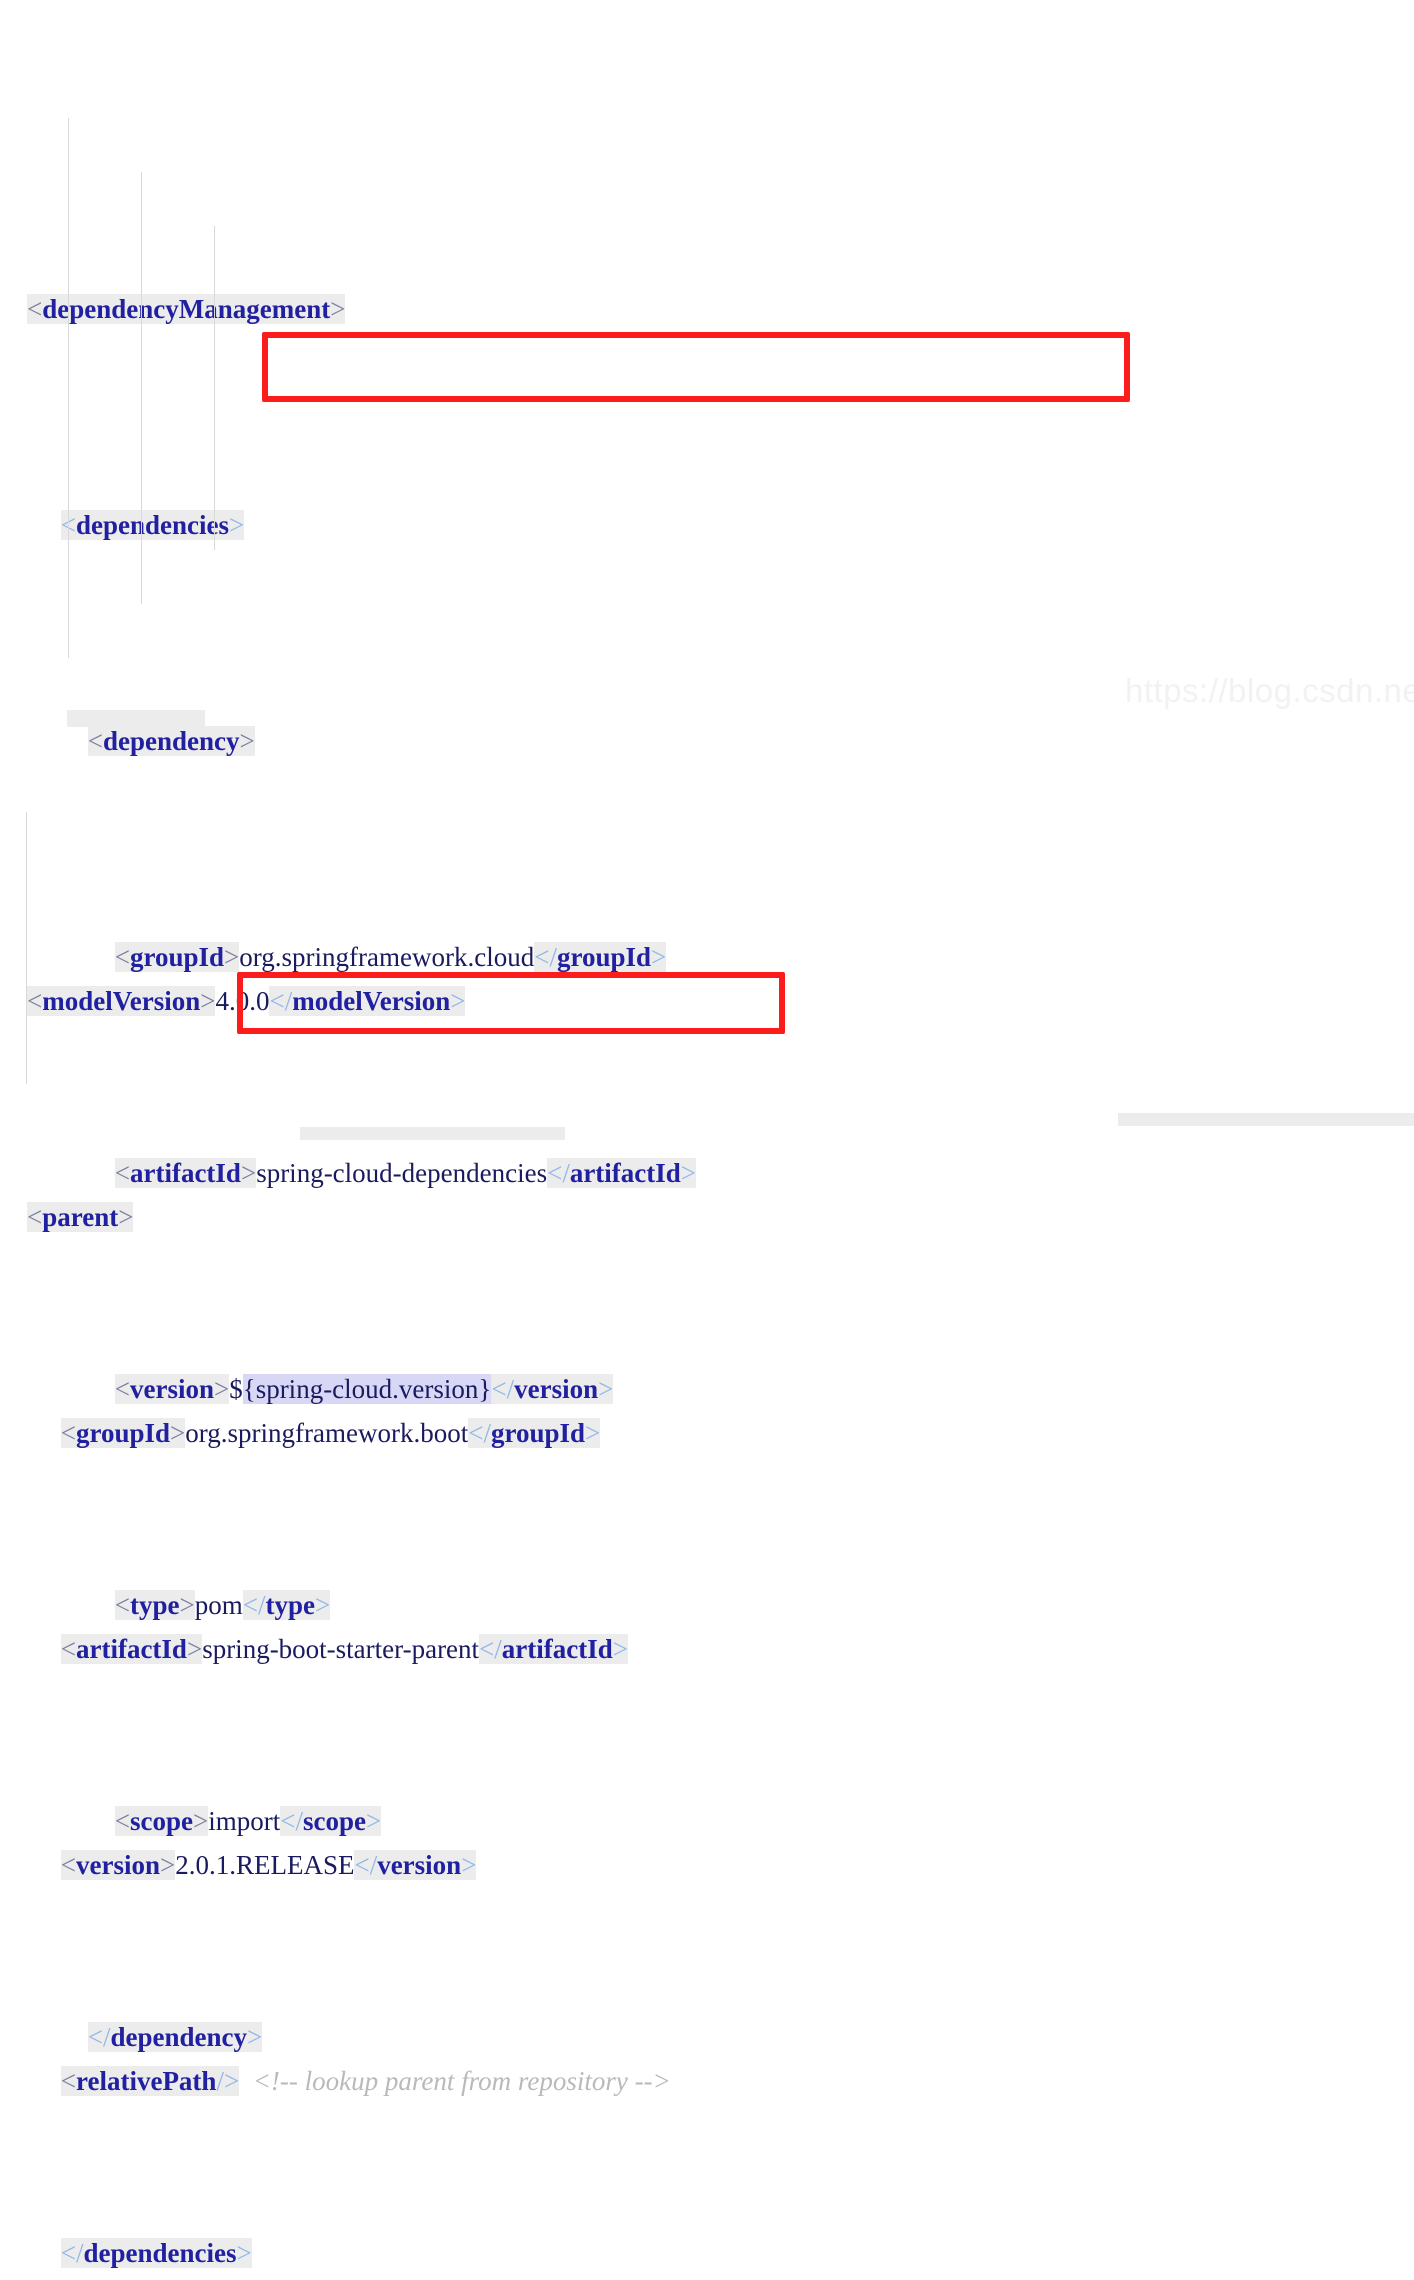 Image resolution: width=1414 pixels, height=2280 pixels. Describe the element at coordinates (348, 714) in the screenshot. I see `code-line: <dependency>` at that location.